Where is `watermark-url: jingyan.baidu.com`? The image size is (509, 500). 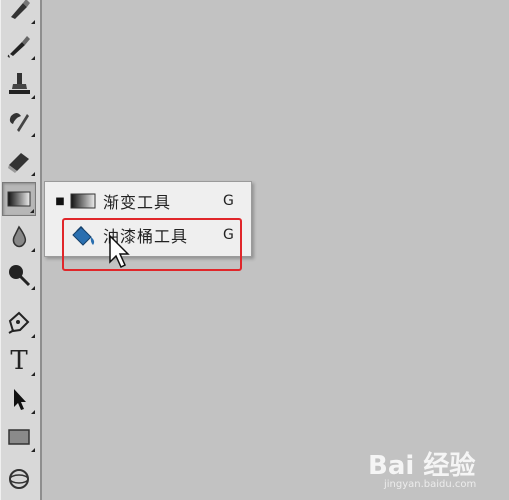
watermark-url: jingyan.baidu.com is located at coordinates (430, 484).